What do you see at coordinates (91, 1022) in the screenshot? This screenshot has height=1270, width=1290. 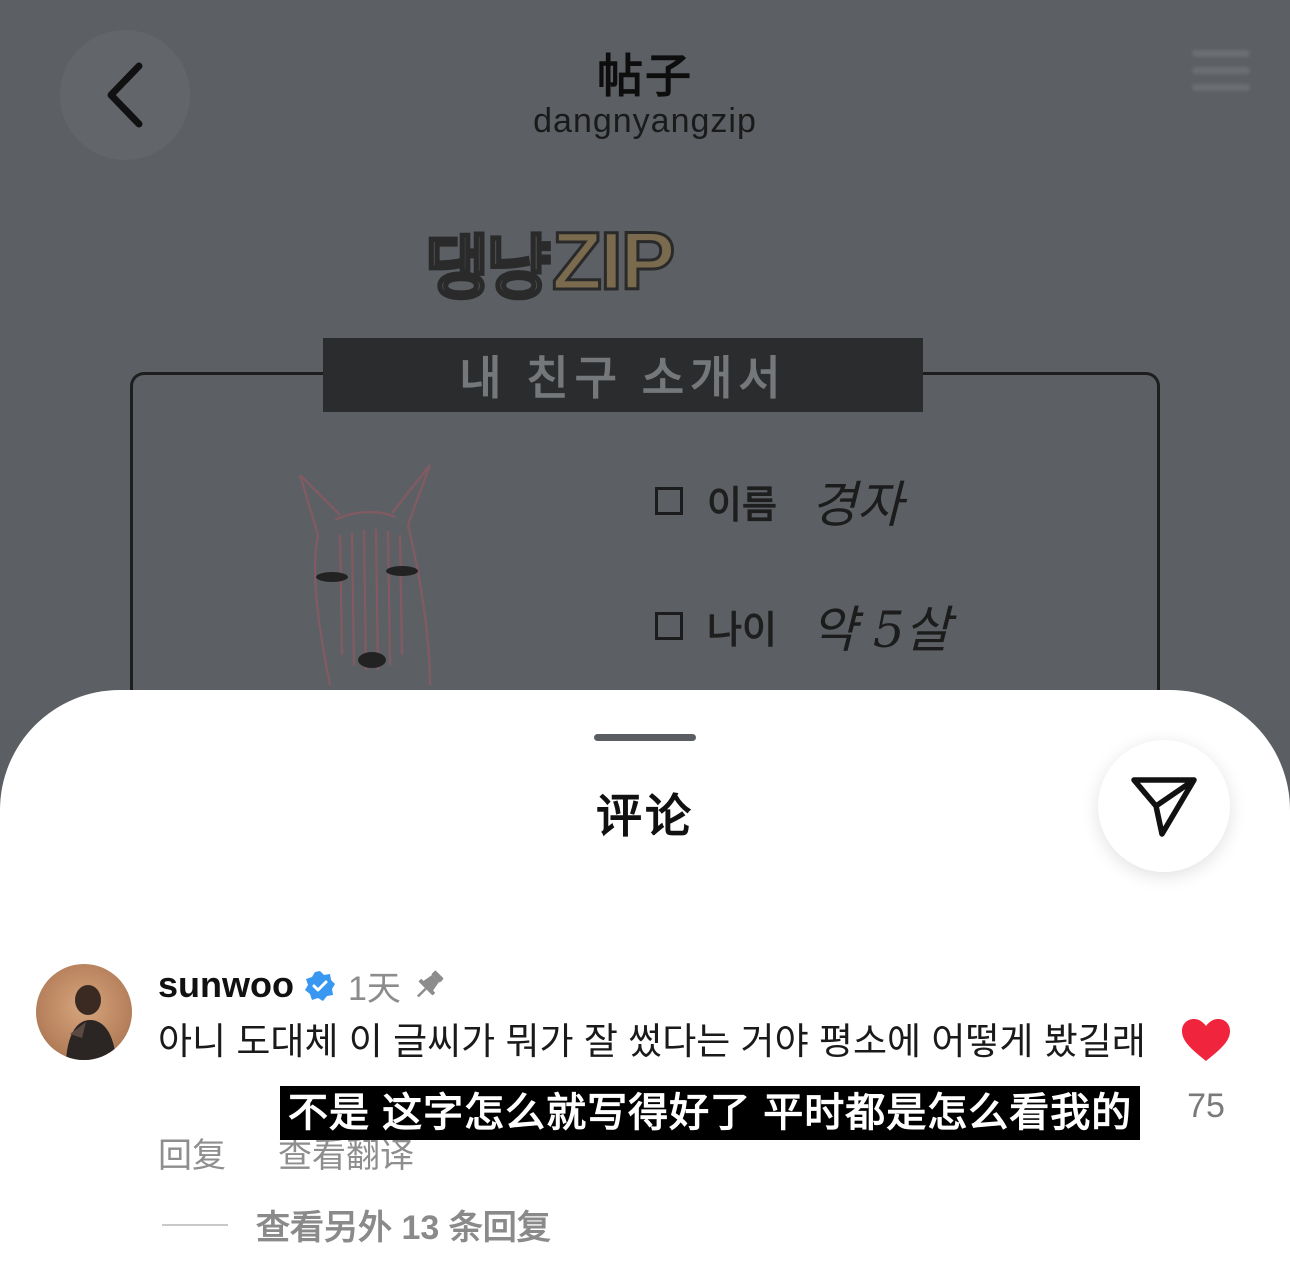 I see `avatar-image` at bounding box center [91, 1022].